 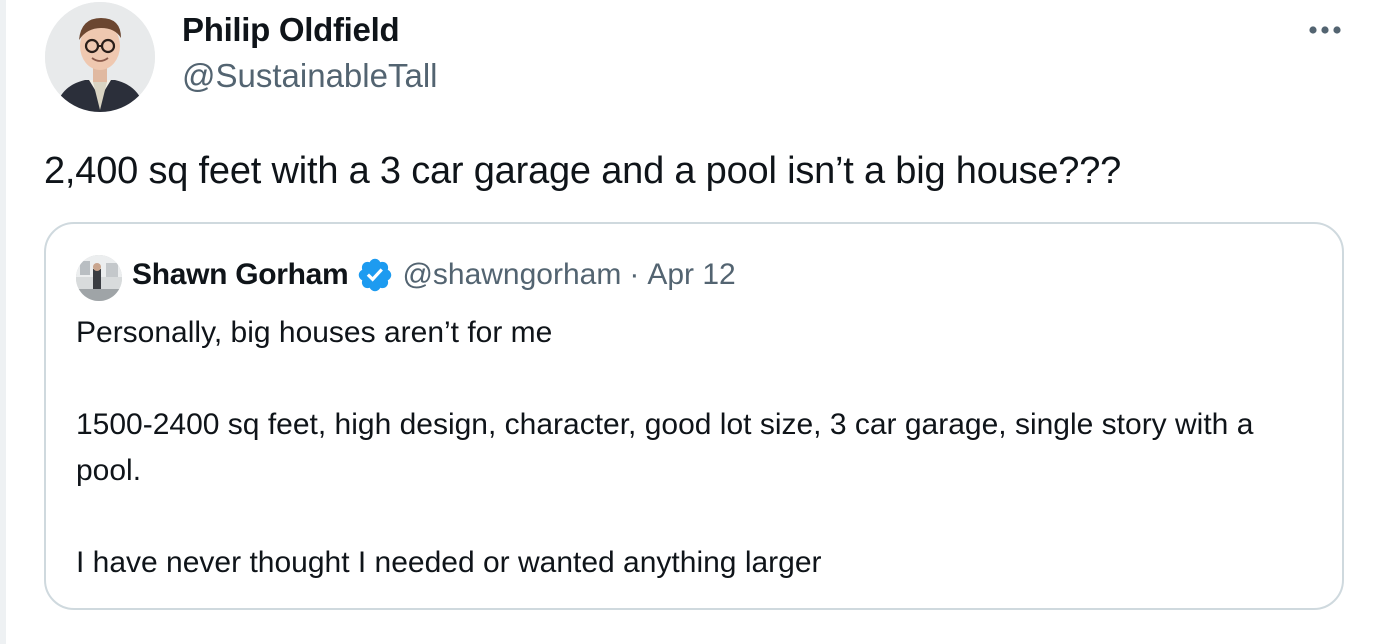 I want to click on quoted-avatar-photo-icon, so click(x=99, y=278).